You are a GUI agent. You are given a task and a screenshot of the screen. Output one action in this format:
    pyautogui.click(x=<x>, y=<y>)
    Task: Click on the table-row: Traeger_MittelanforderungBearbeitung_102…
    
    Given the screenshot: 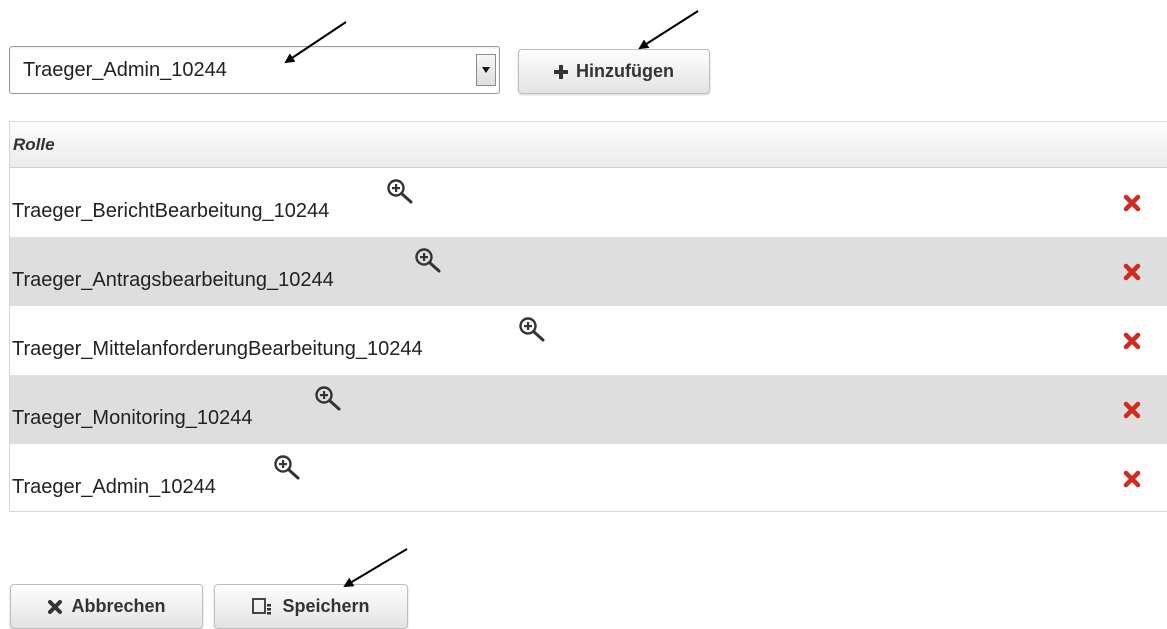 What is the action you would take?
    pyautogui.click(x=588, y=340)
    